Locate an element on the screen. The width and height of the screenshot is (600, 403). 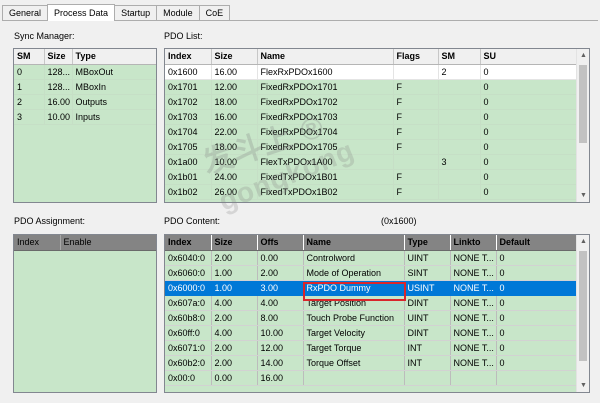
table-row: 0x1600 16.00 FlexRxPDOx1600 2 0 is located at coordinates (371, 72).